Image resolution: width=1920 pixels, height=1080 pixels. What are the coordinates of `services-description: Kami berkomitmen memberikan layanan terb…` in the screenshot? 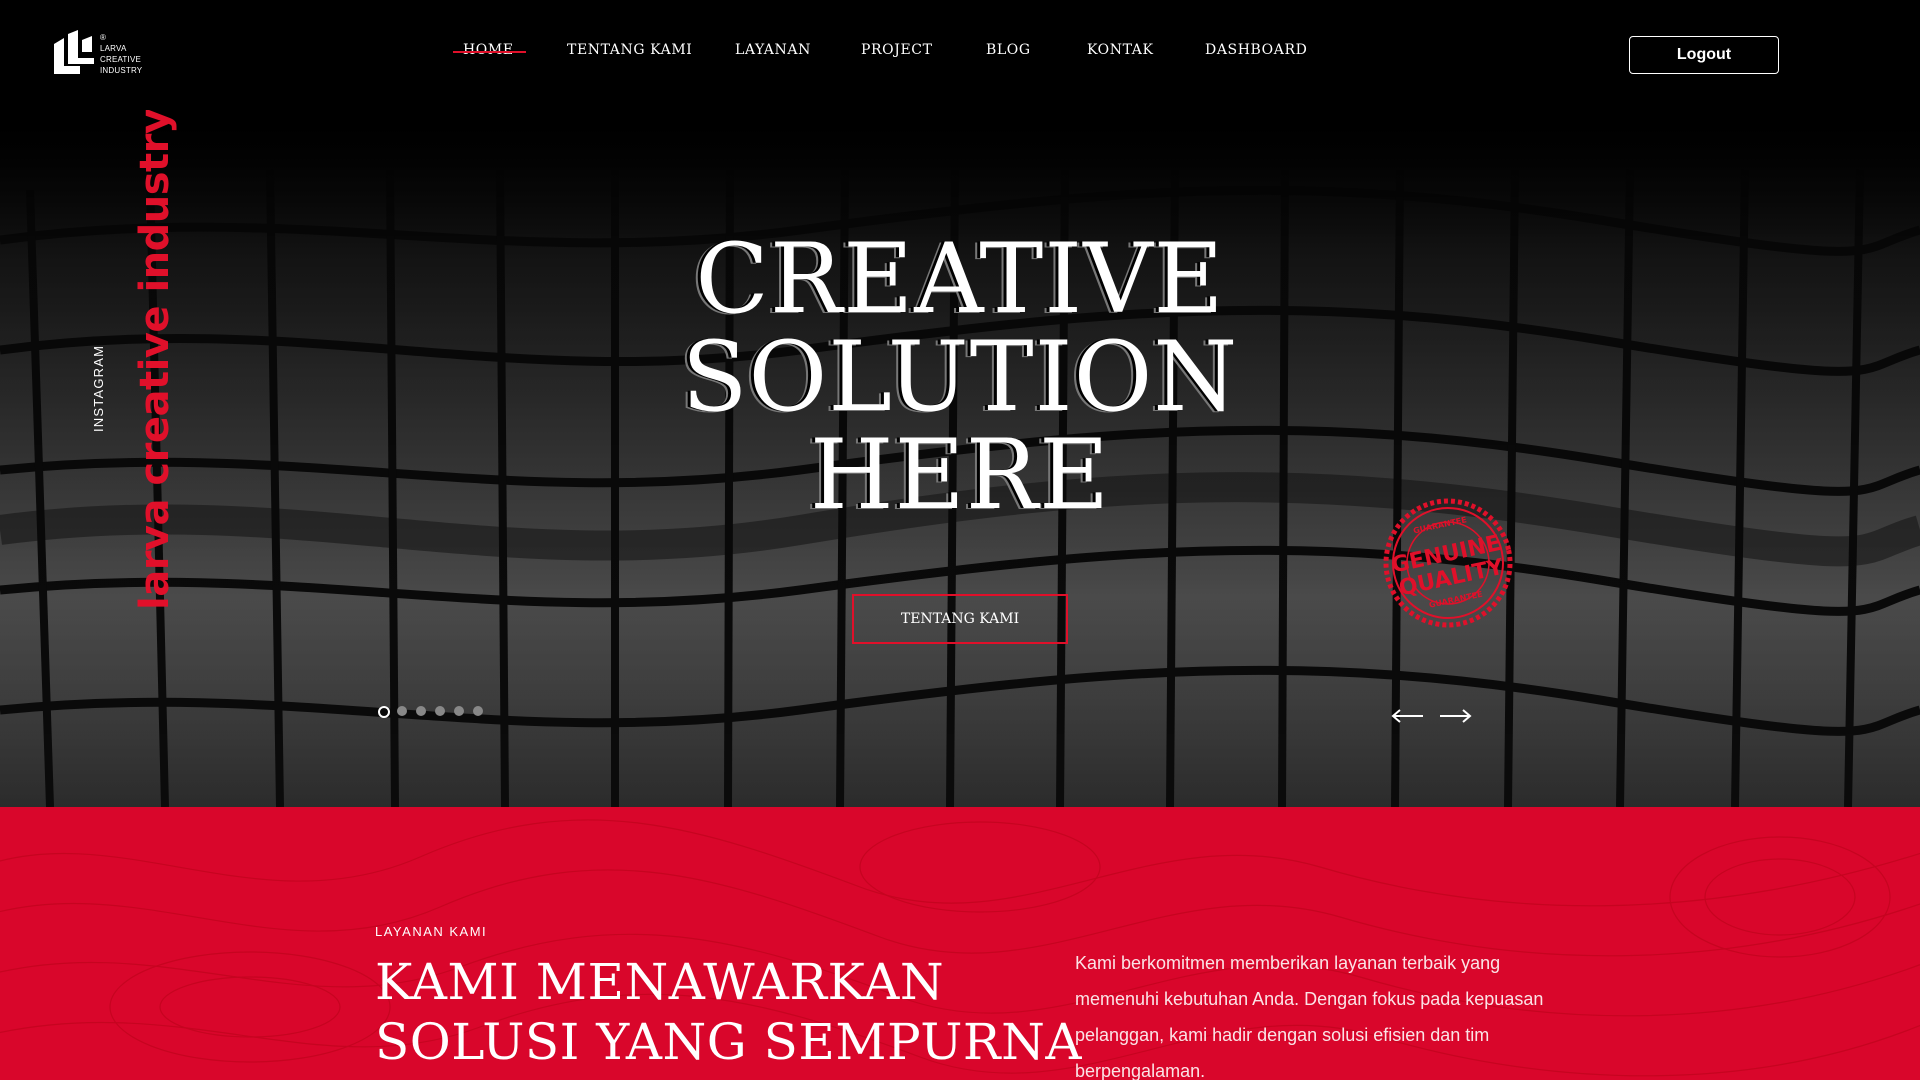 It's located at (1309, 1016).